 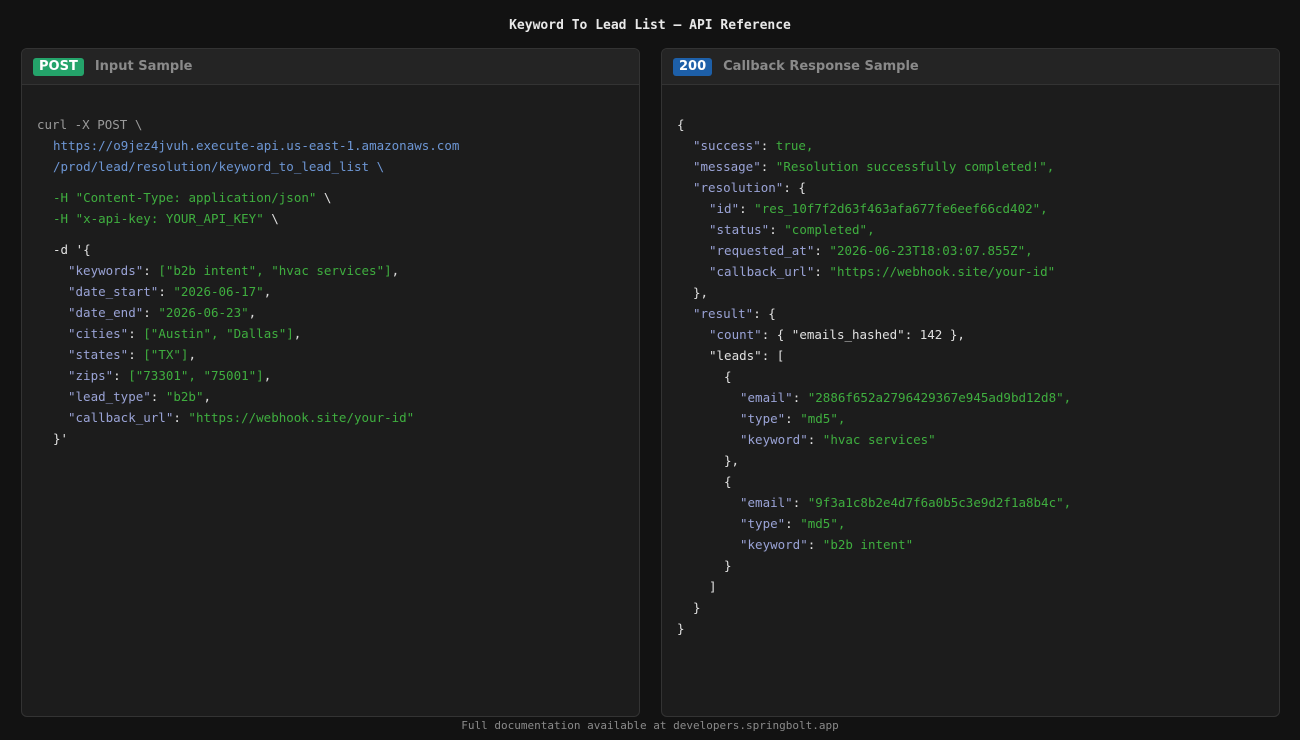 What do you see at coordinates (650, 25) in the screenshot?
I see `page-title: Keyword To Lead List — API Reference` at bounding box center [650, 25].